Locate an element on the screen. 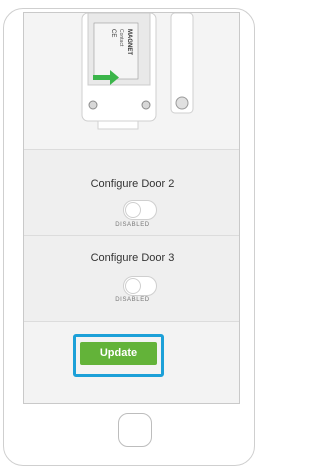 The height and width of the screenshot is (466, 320). update-button: Update is located at coordinates (118, 353).